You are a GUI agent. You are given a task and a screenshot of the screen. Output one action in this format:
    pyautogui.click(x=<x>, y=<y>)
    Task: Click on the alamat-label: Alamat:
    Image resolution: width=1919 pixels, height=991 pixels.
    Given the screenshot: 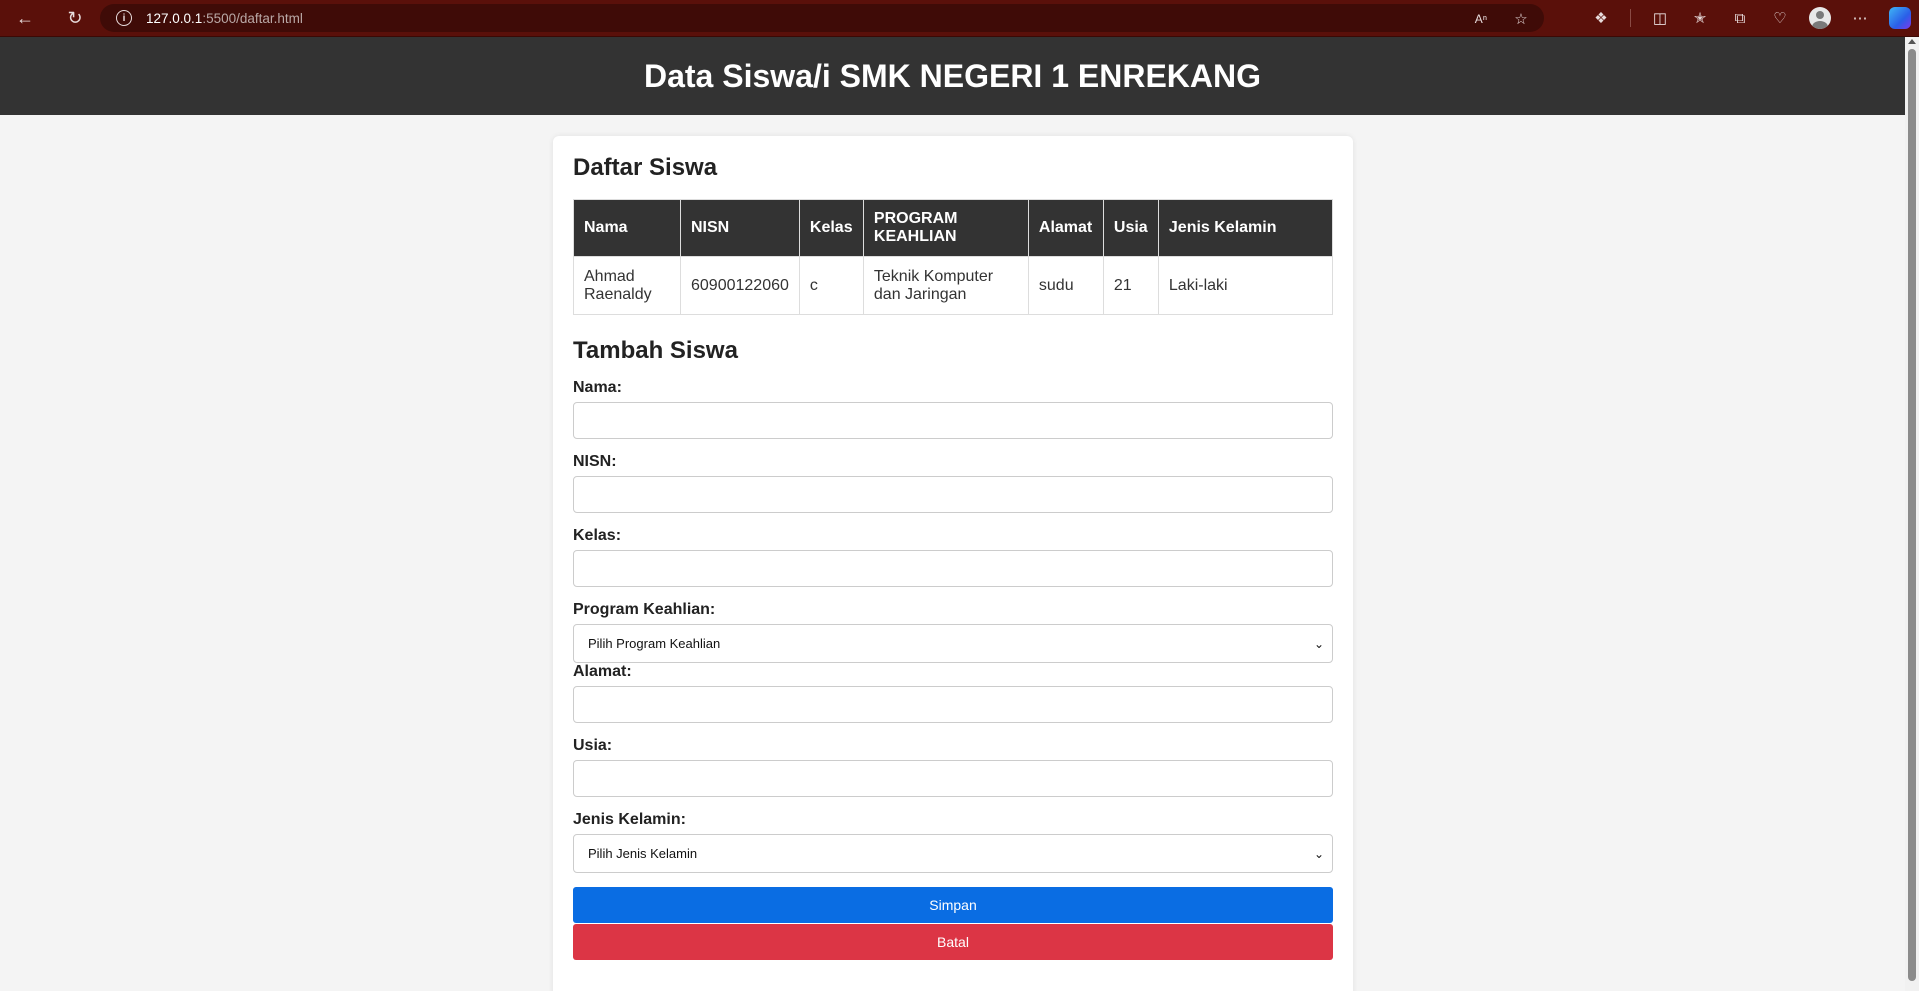 What is the action you would take?
    pyautogui.click(x=602, y=671)
    